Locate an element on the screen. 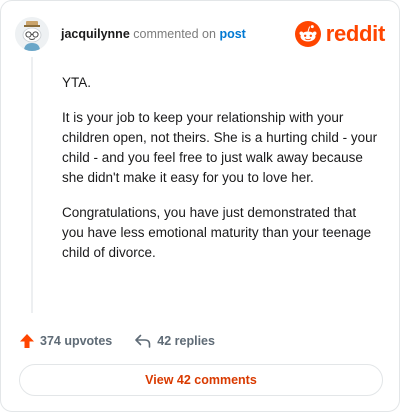 The image size is (400, 412). upvote-arrow-icon is located at coordinates (27, 341).